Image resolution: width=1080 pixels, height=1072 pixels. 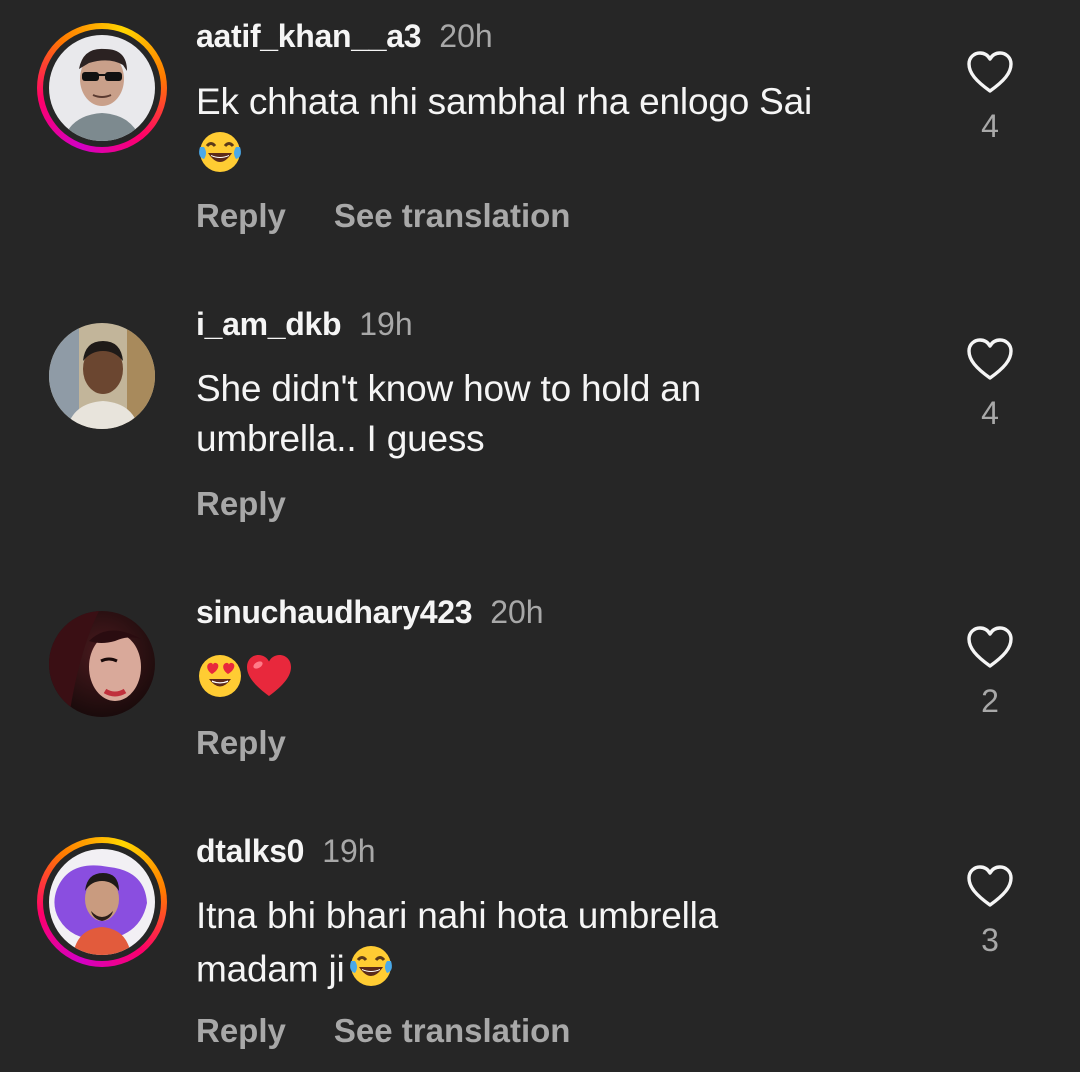 I want to click on comment-header: i_am_dkb 19h, so click(x=304, y=324).